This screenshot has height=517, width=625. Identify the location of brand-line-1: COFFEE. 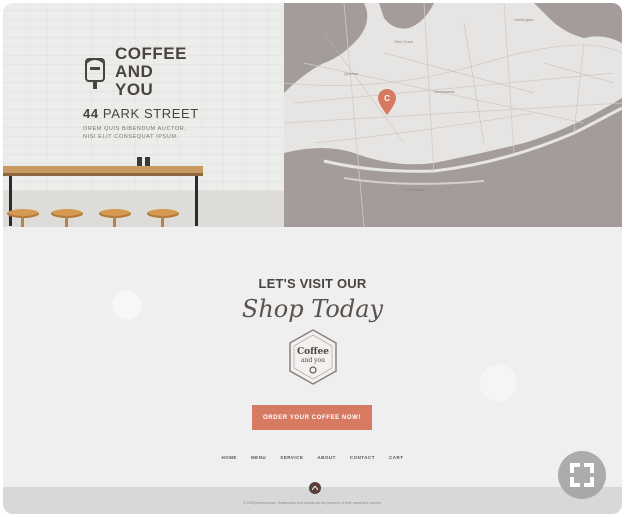
(151, 53).